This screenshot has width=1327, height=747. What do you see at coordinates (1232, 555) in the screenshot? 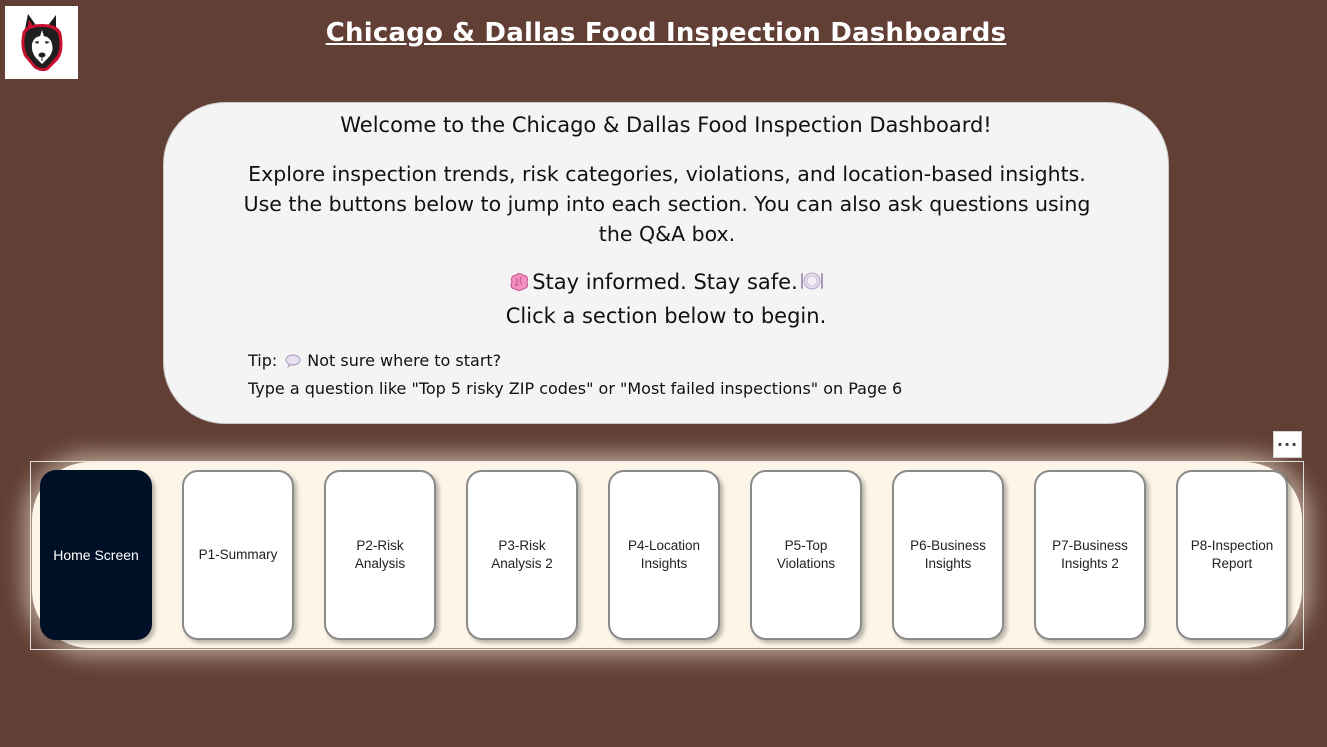
I see `nav-button-p8-inspection-report: P8-Inspection Report` at bounding box center [1232, 555].